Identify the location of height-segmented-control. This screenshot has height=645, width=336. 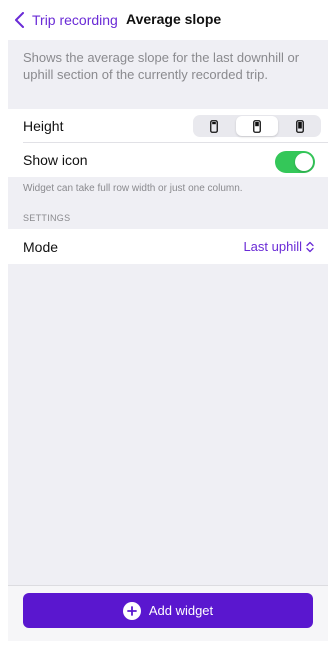
(257, 126).